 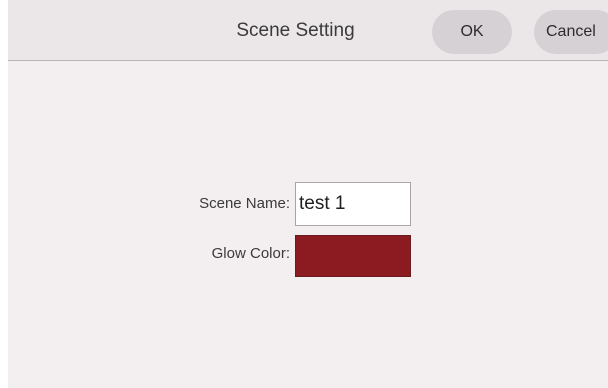 What do you see at coordinates (472, 32) in the screenshot?
I see `ok-button: OK` at bounding box center [472, 32].